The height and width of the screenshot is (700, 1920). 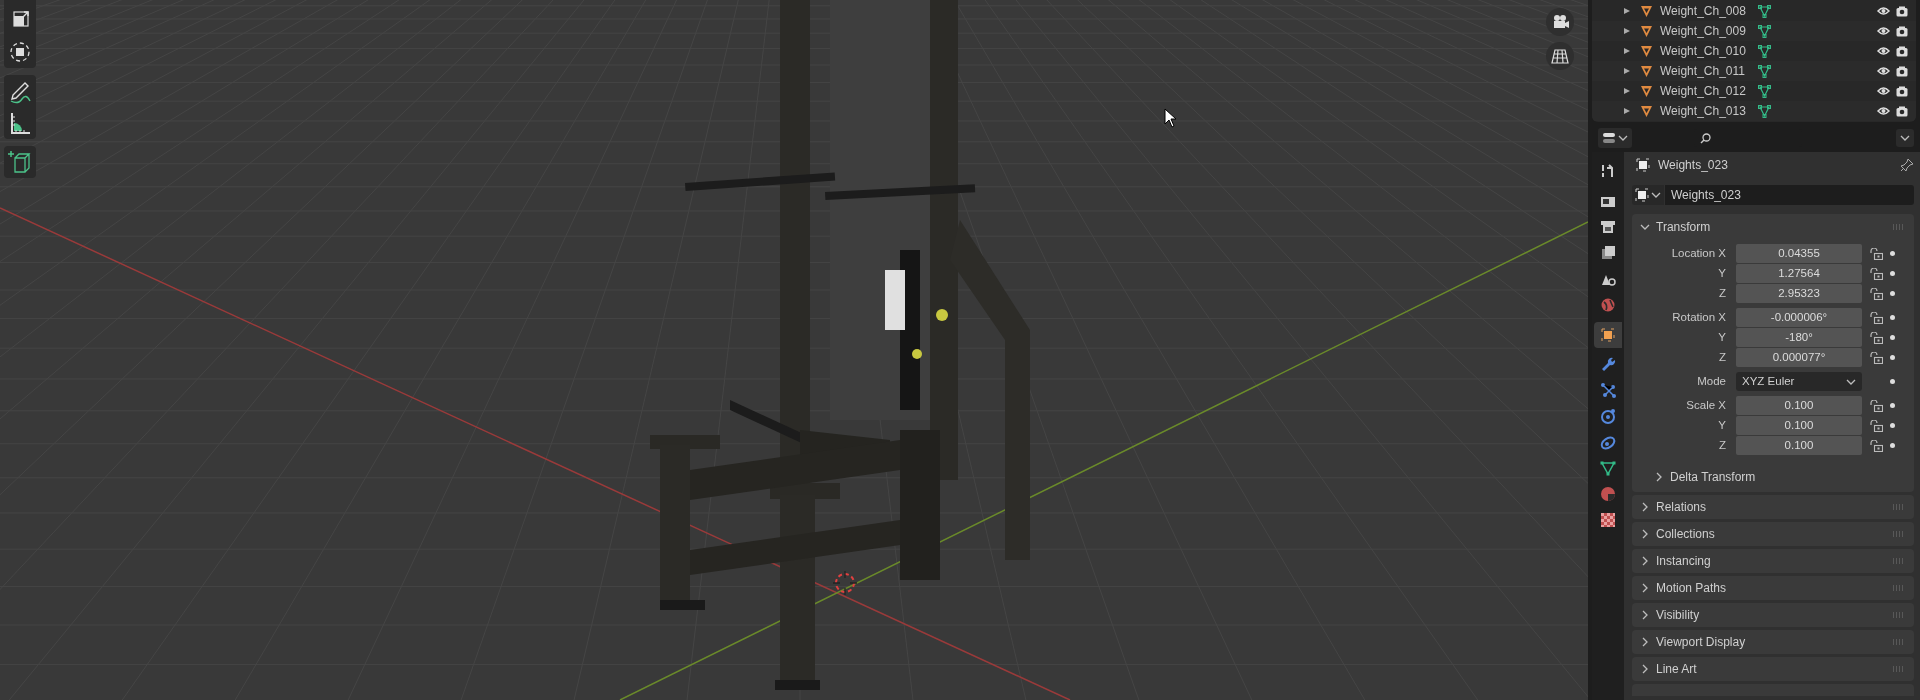 I want to click on pin-icon, so click(x=1907, y=165).